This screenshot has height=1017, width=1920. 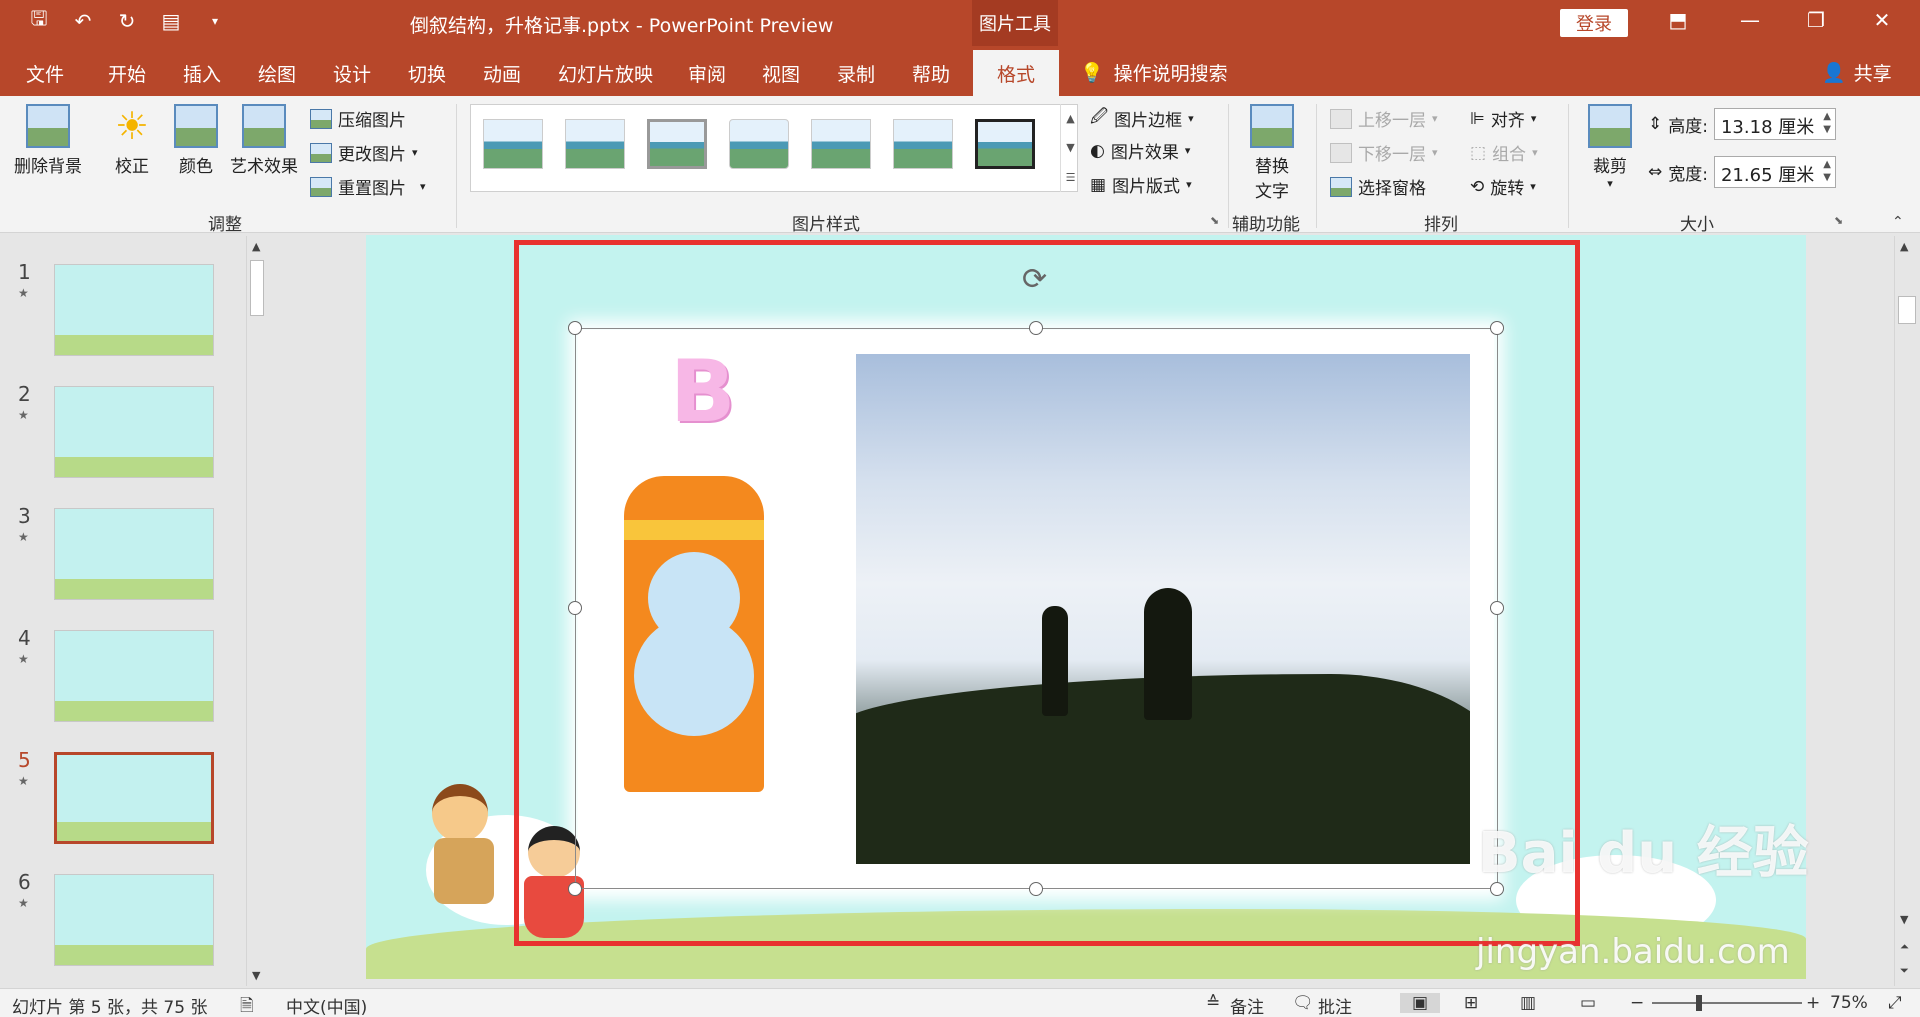 I want to click on ribbon-display-icon: ⬒, so click(x=1678, y=20).